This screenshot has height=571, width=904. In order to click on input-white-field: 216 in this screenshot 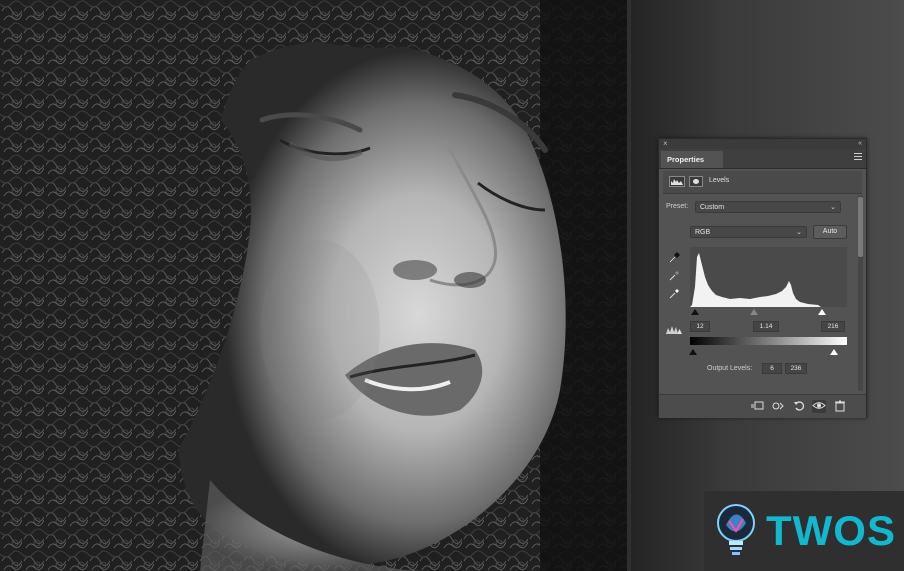, I will do `click(833, 326)`.